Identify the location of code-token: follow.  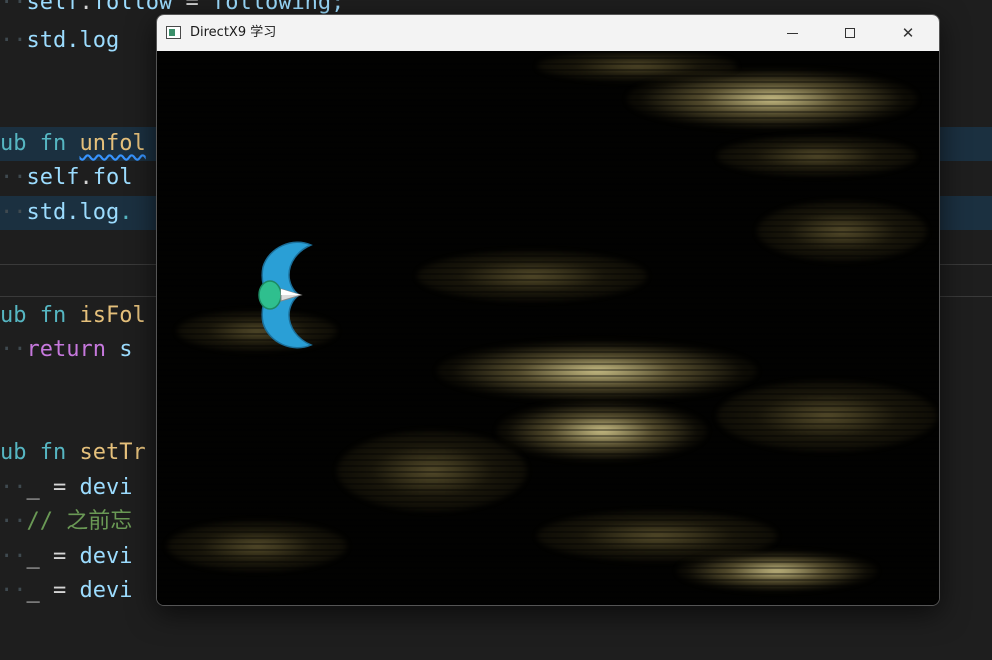
(132, 7).